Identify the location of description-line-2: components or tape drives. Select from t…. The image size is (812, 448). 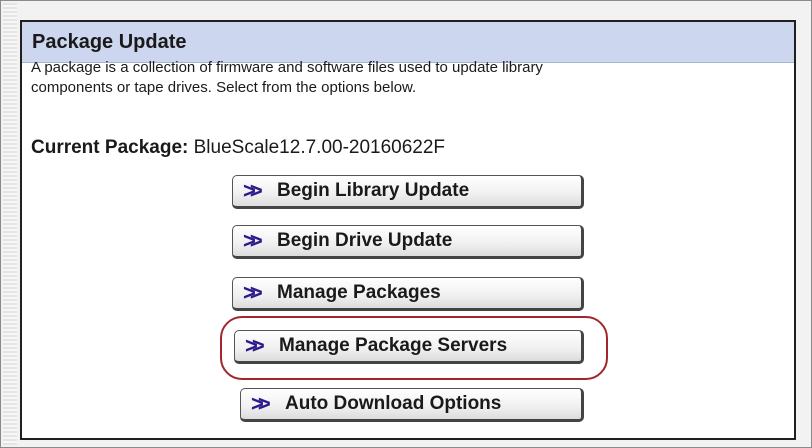
(224, 87).